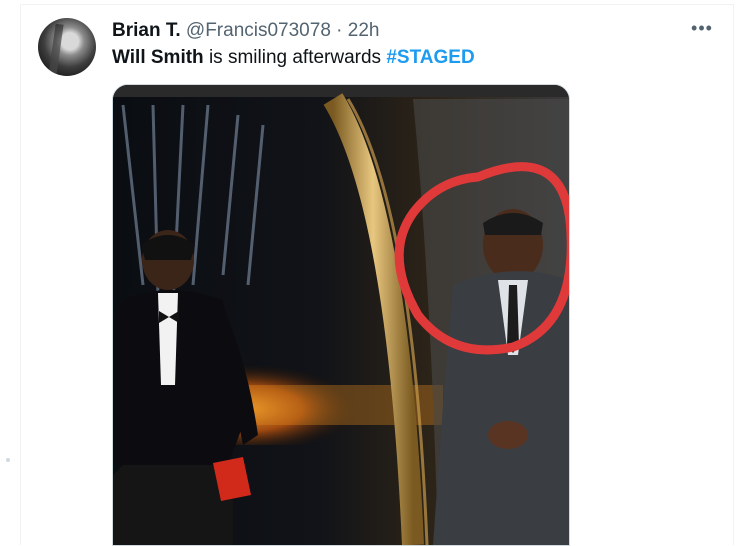  Describe the element at coordinates (702, 30) in the screenshot. I see `more-icon: •••` at that location.